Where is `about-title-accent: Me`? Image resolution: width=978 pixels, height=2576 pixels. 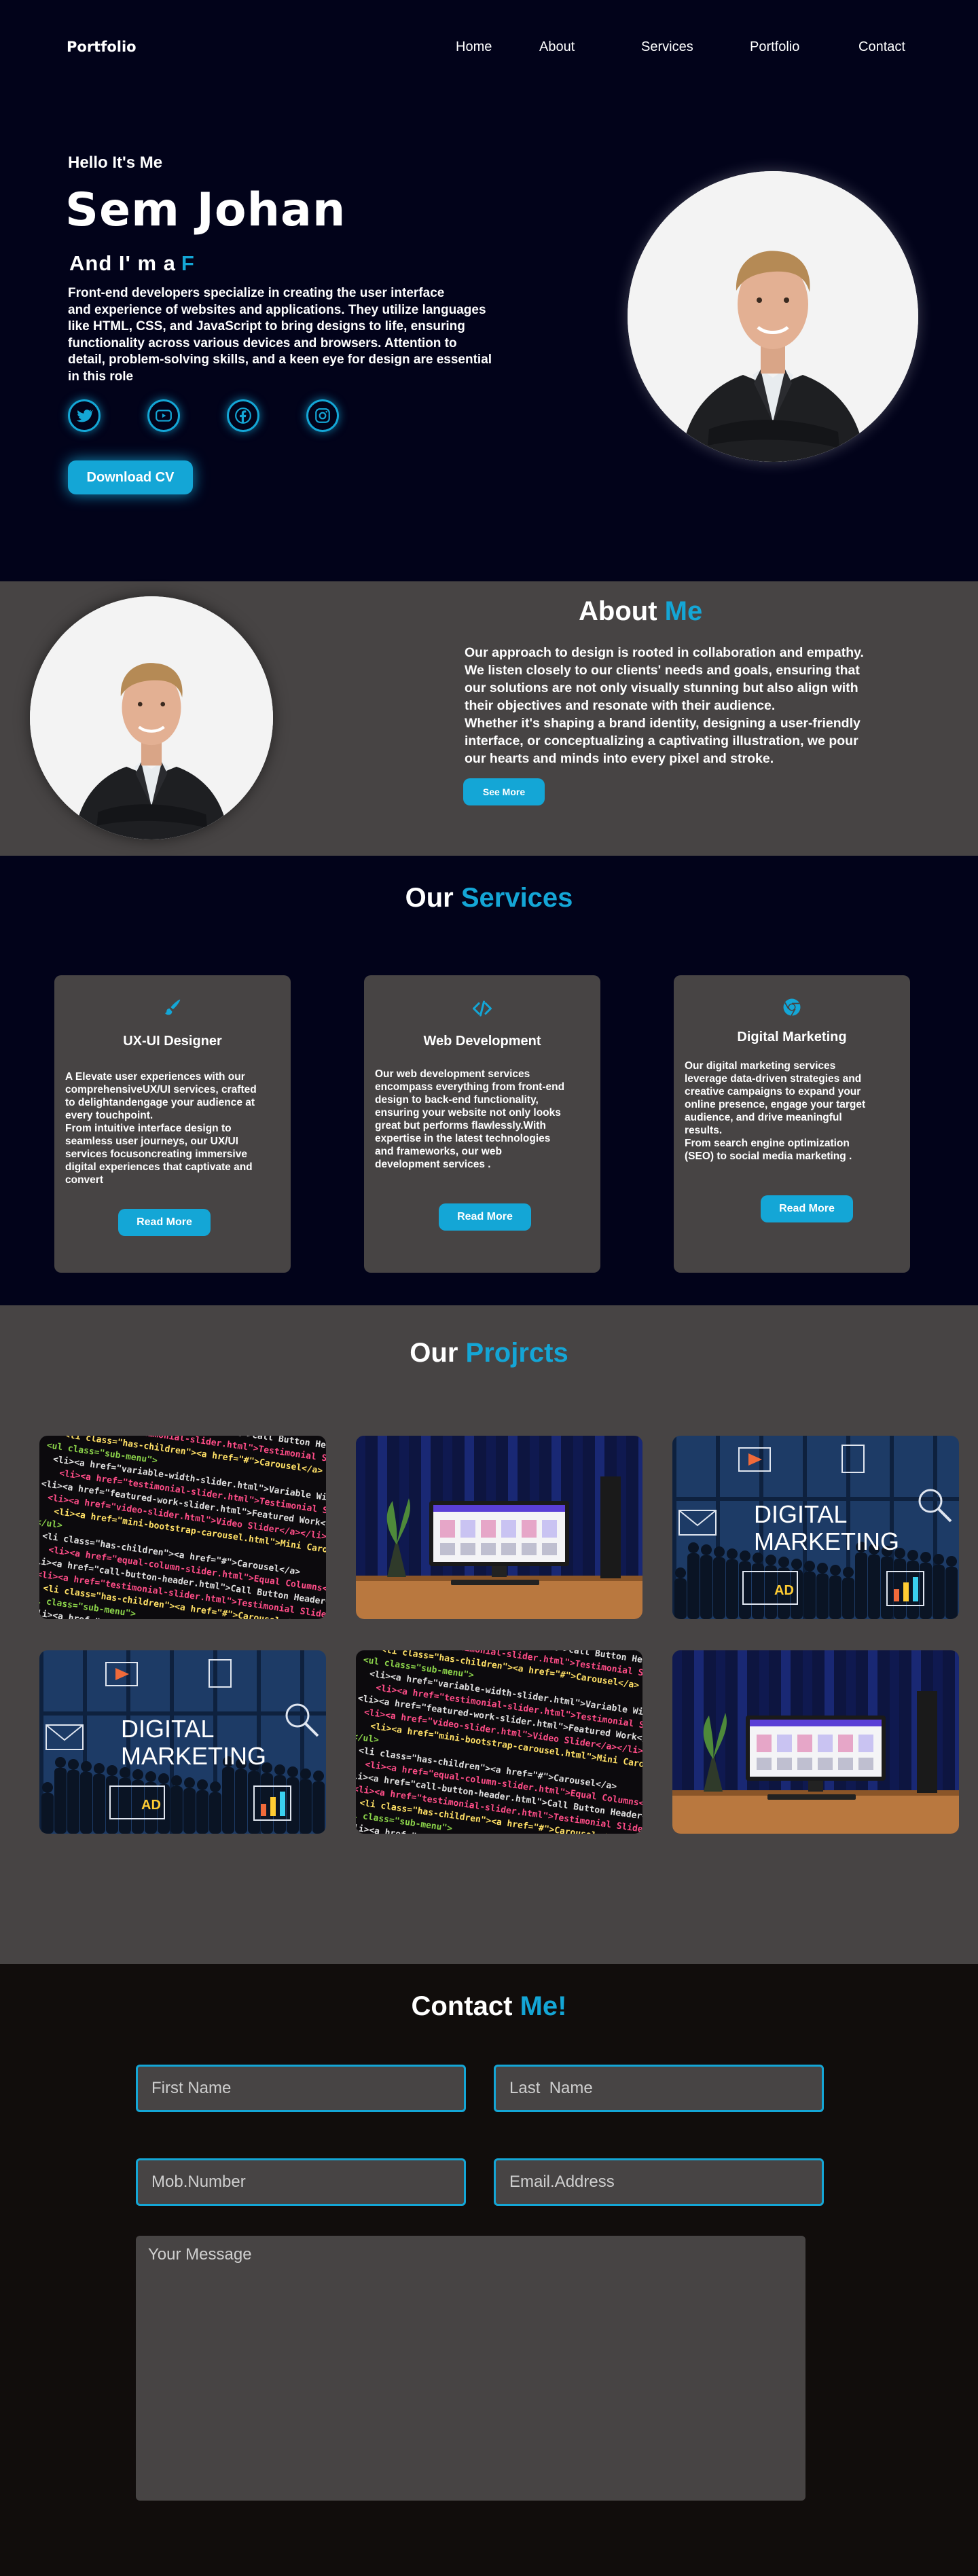
about-title-accent: Me is located at coordinates (683, 611).